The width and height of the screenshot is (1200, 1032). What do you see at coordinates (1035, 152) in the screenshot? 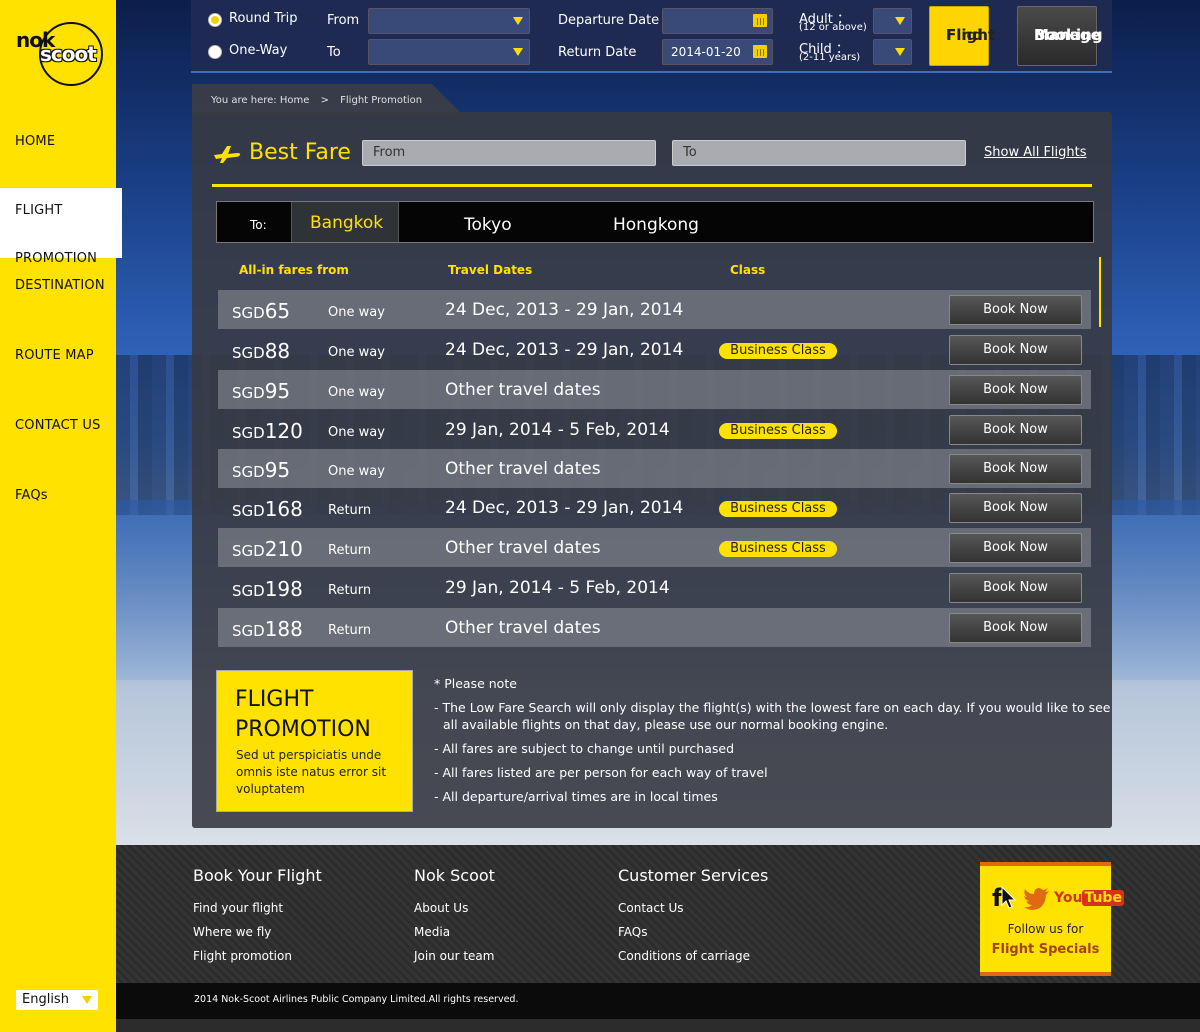
I see `show-all-flights-link: Show All Flights` at bounding box center [1035, 152].